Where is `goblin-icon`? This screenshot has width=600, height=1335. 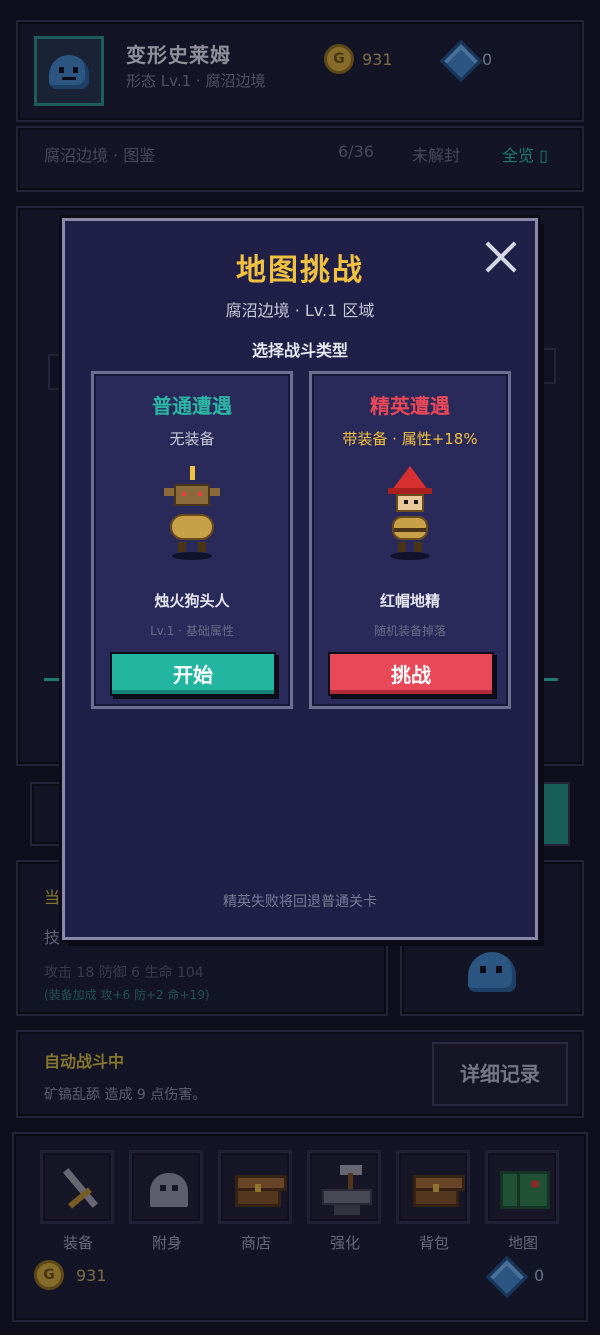
goblin-icon is located at coordinates (410, 514).